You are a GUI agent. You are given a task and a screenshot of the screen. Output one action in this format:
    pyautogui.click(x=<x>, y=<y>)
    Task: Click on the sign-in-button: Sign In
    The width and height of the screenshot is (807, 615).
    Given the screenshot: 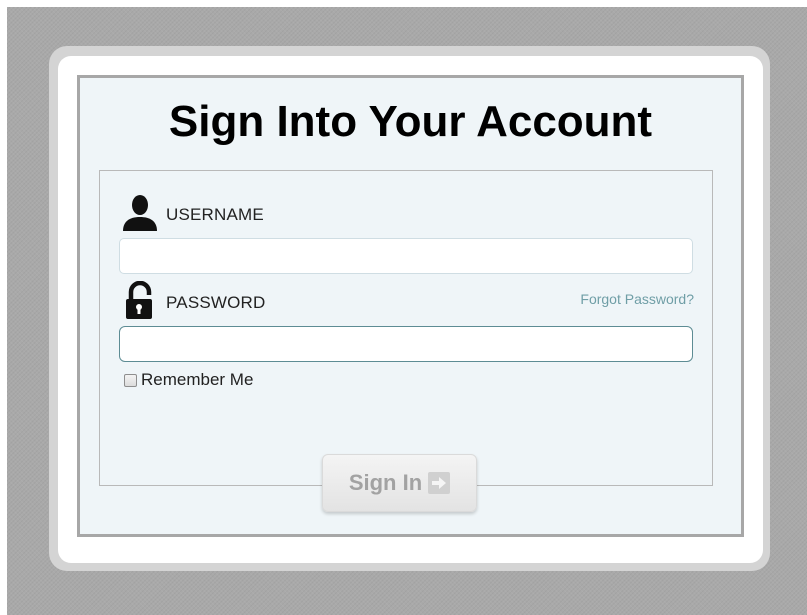 What is the action you would take?
    pyautogui.click(x=399, y=483)
    